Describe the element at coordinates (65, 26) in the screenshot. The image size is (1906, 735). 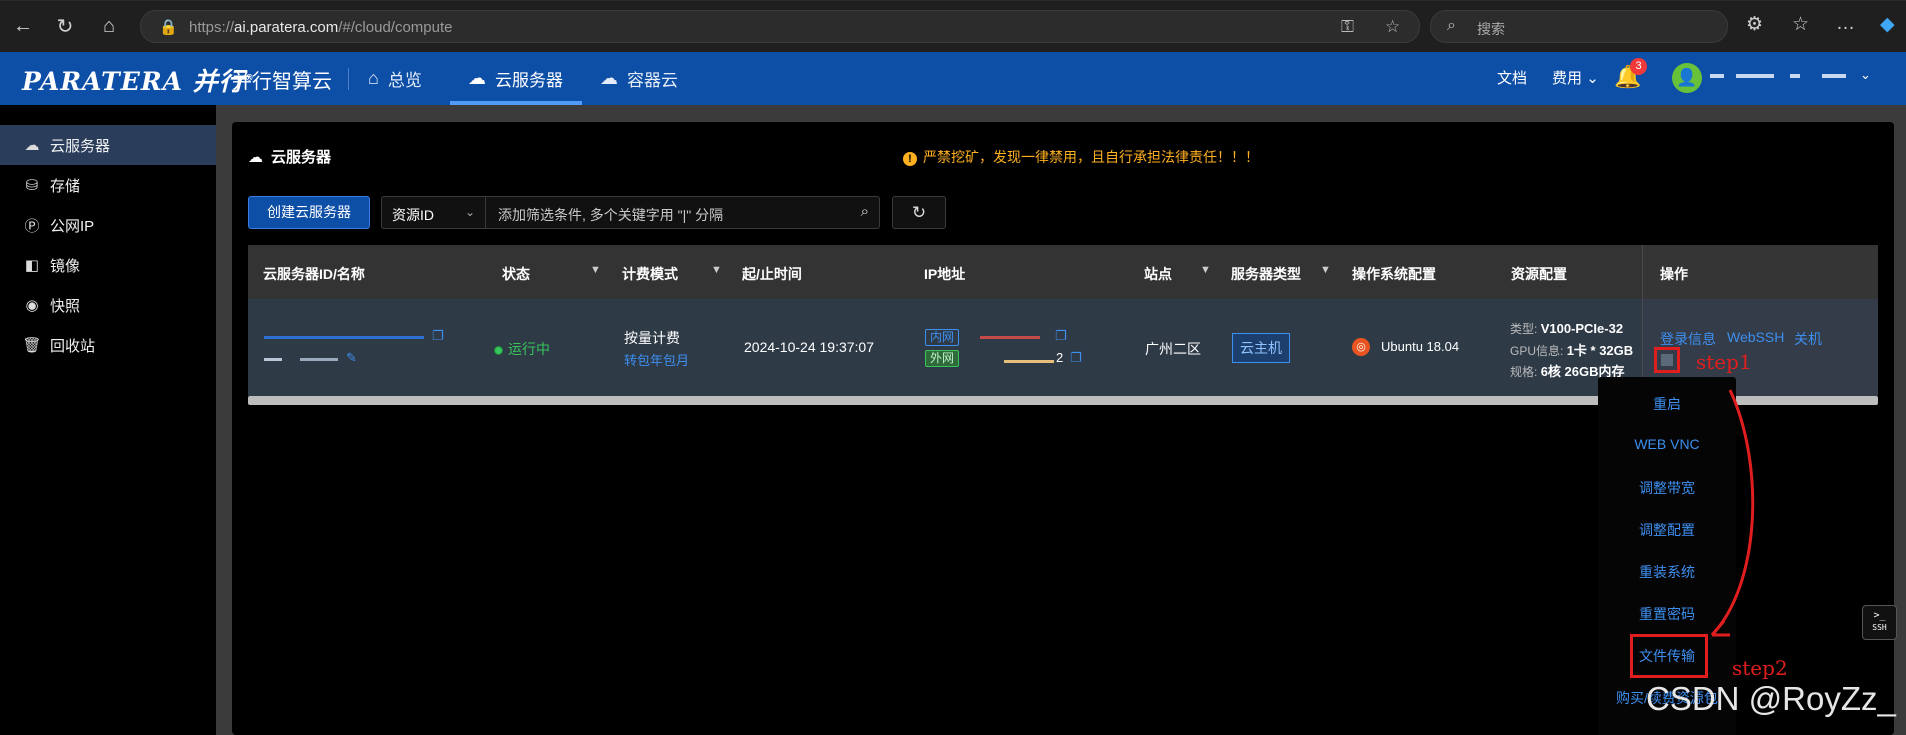
I see `reload-icon: ↻` at that location.